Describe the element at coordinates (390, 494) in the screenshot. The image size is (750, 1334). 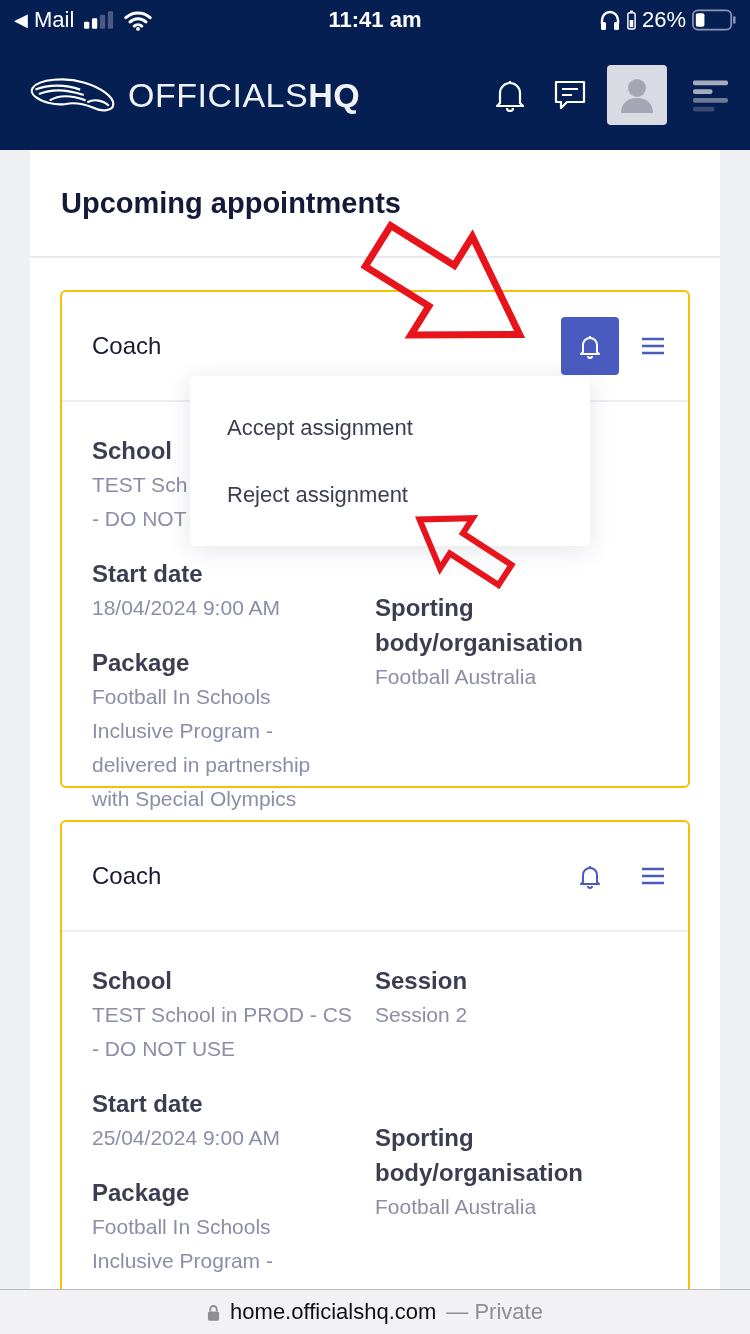
I see `menu-item: Reject assignment` at that location.